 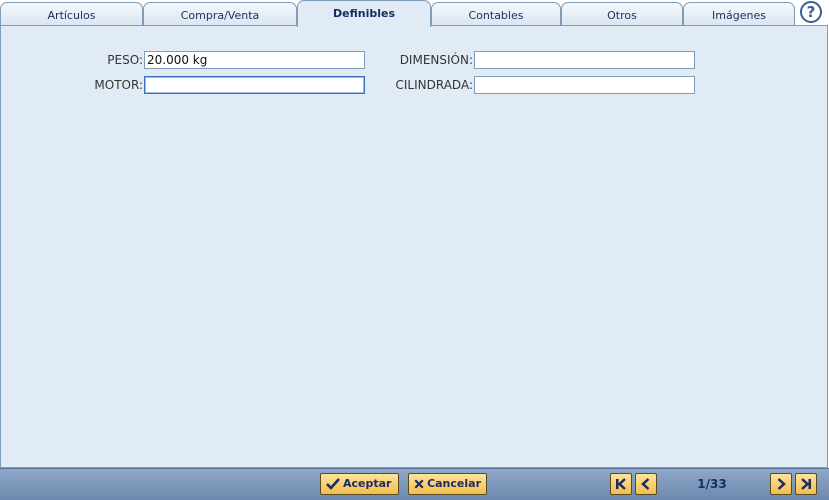 What do you see at coordinates (436, 60) in the screenshot?
I see `dimension-label: DIMENSIÓN:` at bounding box center [436, 60].